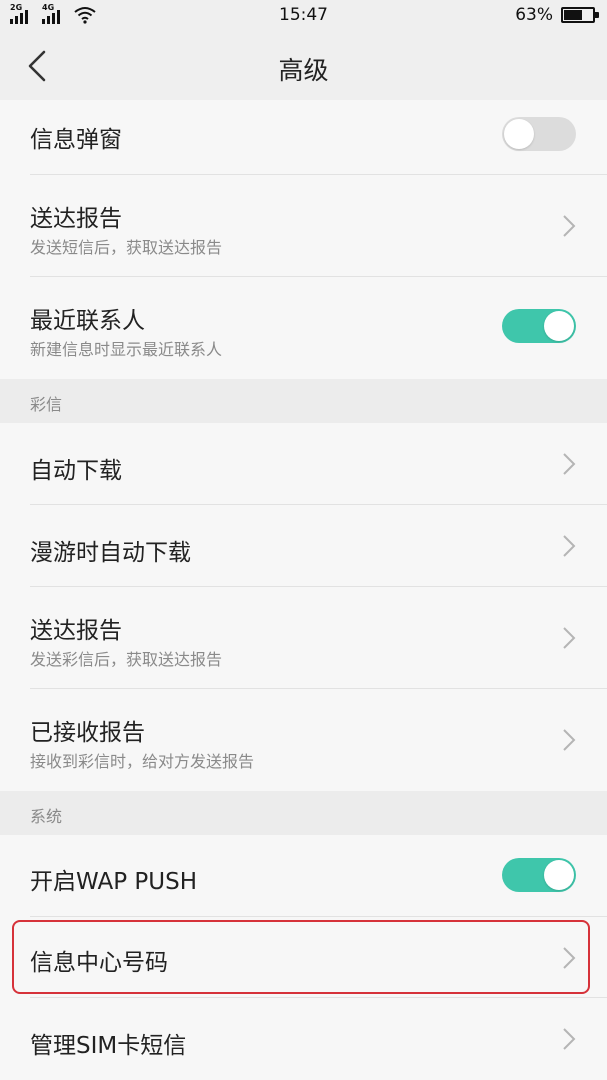 The width and height of the screenshot is (607, 1080). I want to click on row-message-center-number: 信息中心号码, so click(303, 957).